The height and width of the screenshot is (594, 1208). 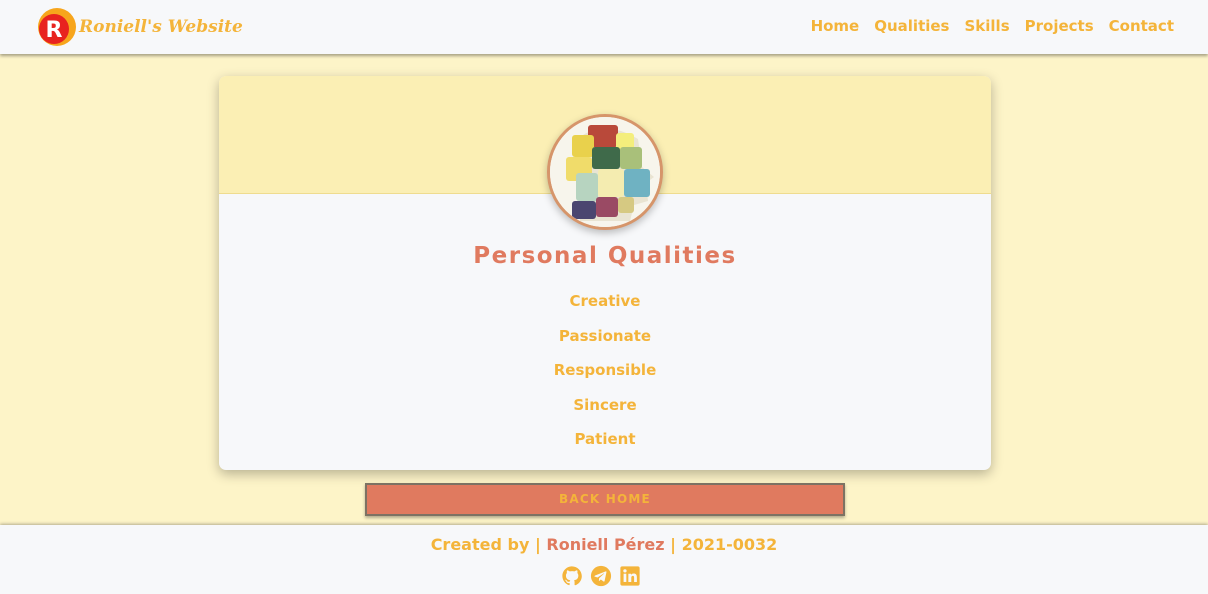 What do you see at coordinates (605, 335) in the screenshot?
I see `quality-item: Passionate` at bounding box center [605, 335].